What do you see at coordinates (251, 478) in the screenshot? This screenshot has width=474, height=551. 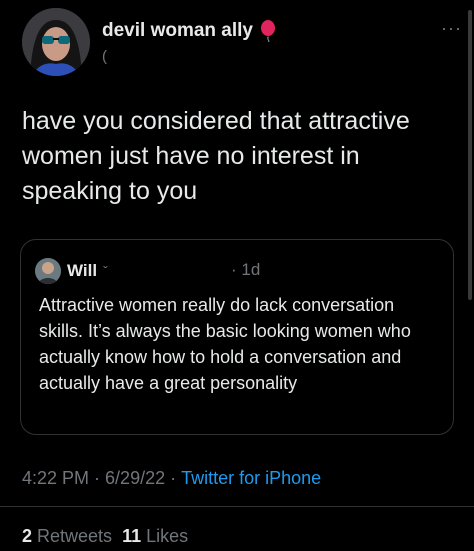 I see `tweet-source-link: Twitter for iPhone` at bounding box center [251, 478].